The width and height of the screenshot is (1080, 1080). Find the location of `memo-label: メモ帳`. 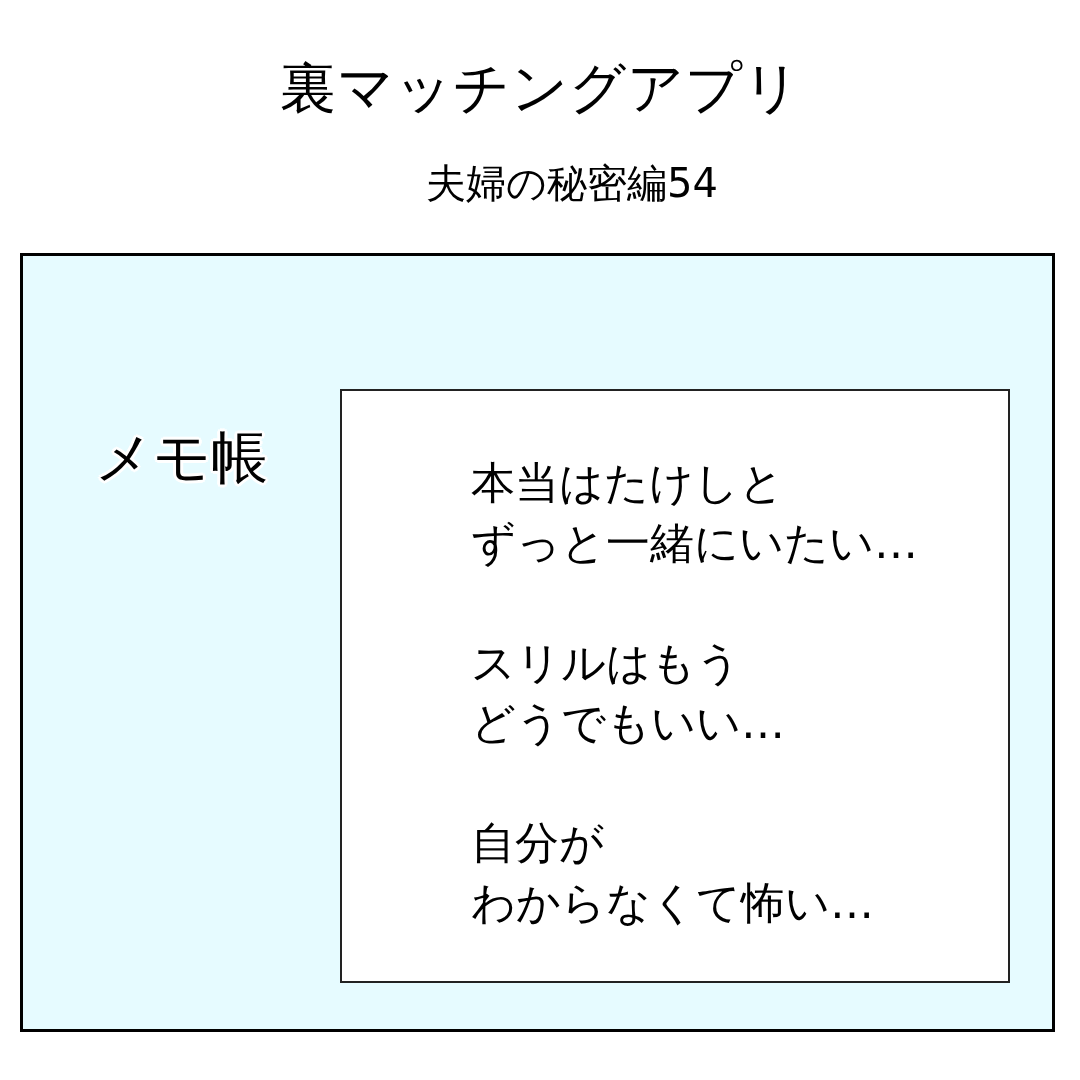

memo-label: メモ帳 is located at coordinates (181, 457).